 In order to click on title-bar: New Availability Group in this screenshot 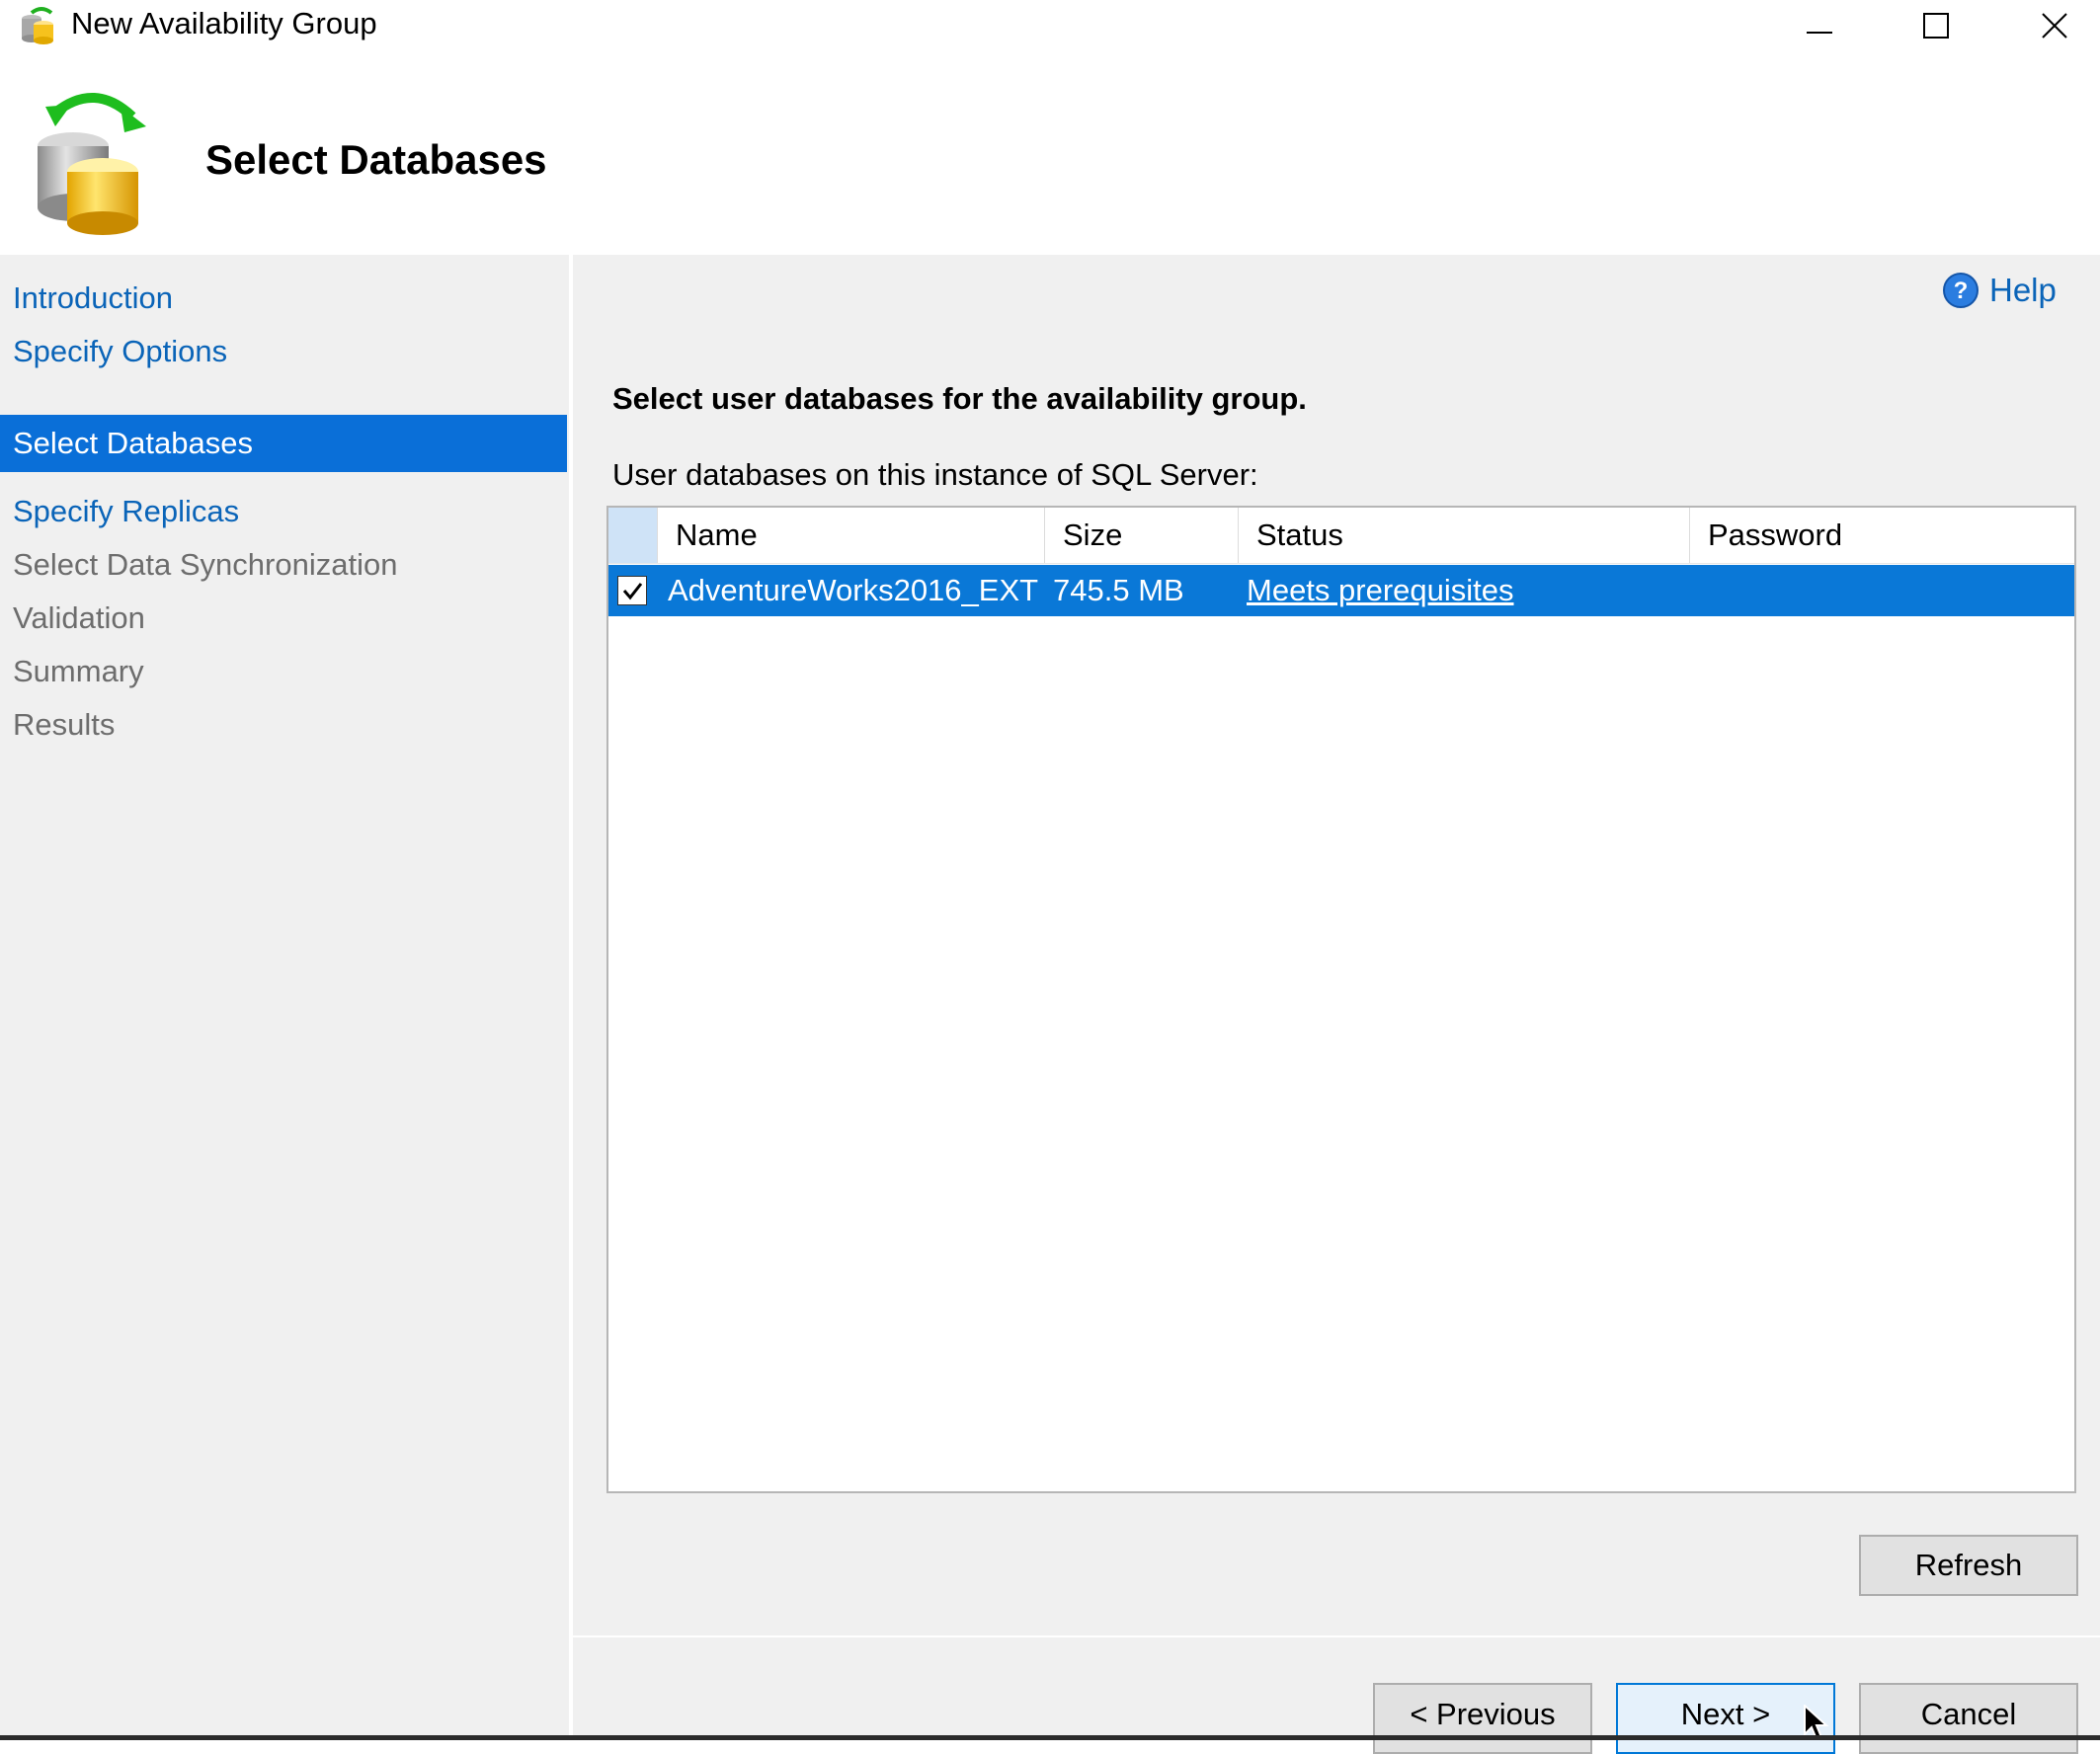, I will do `click(1050, 25)`.